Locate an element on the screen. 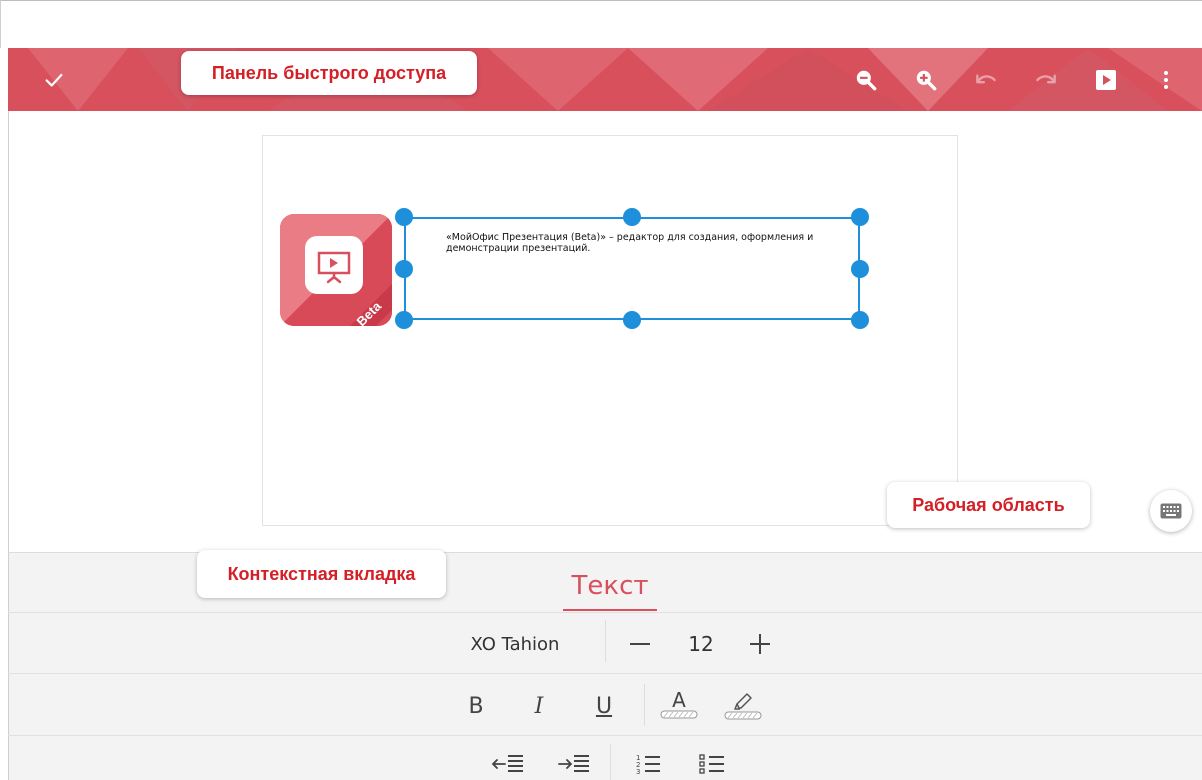 The height and width of the screenshot is (780, 1202). numbered-list-icon: 1 2 3 is located at coordinates (648, 765).